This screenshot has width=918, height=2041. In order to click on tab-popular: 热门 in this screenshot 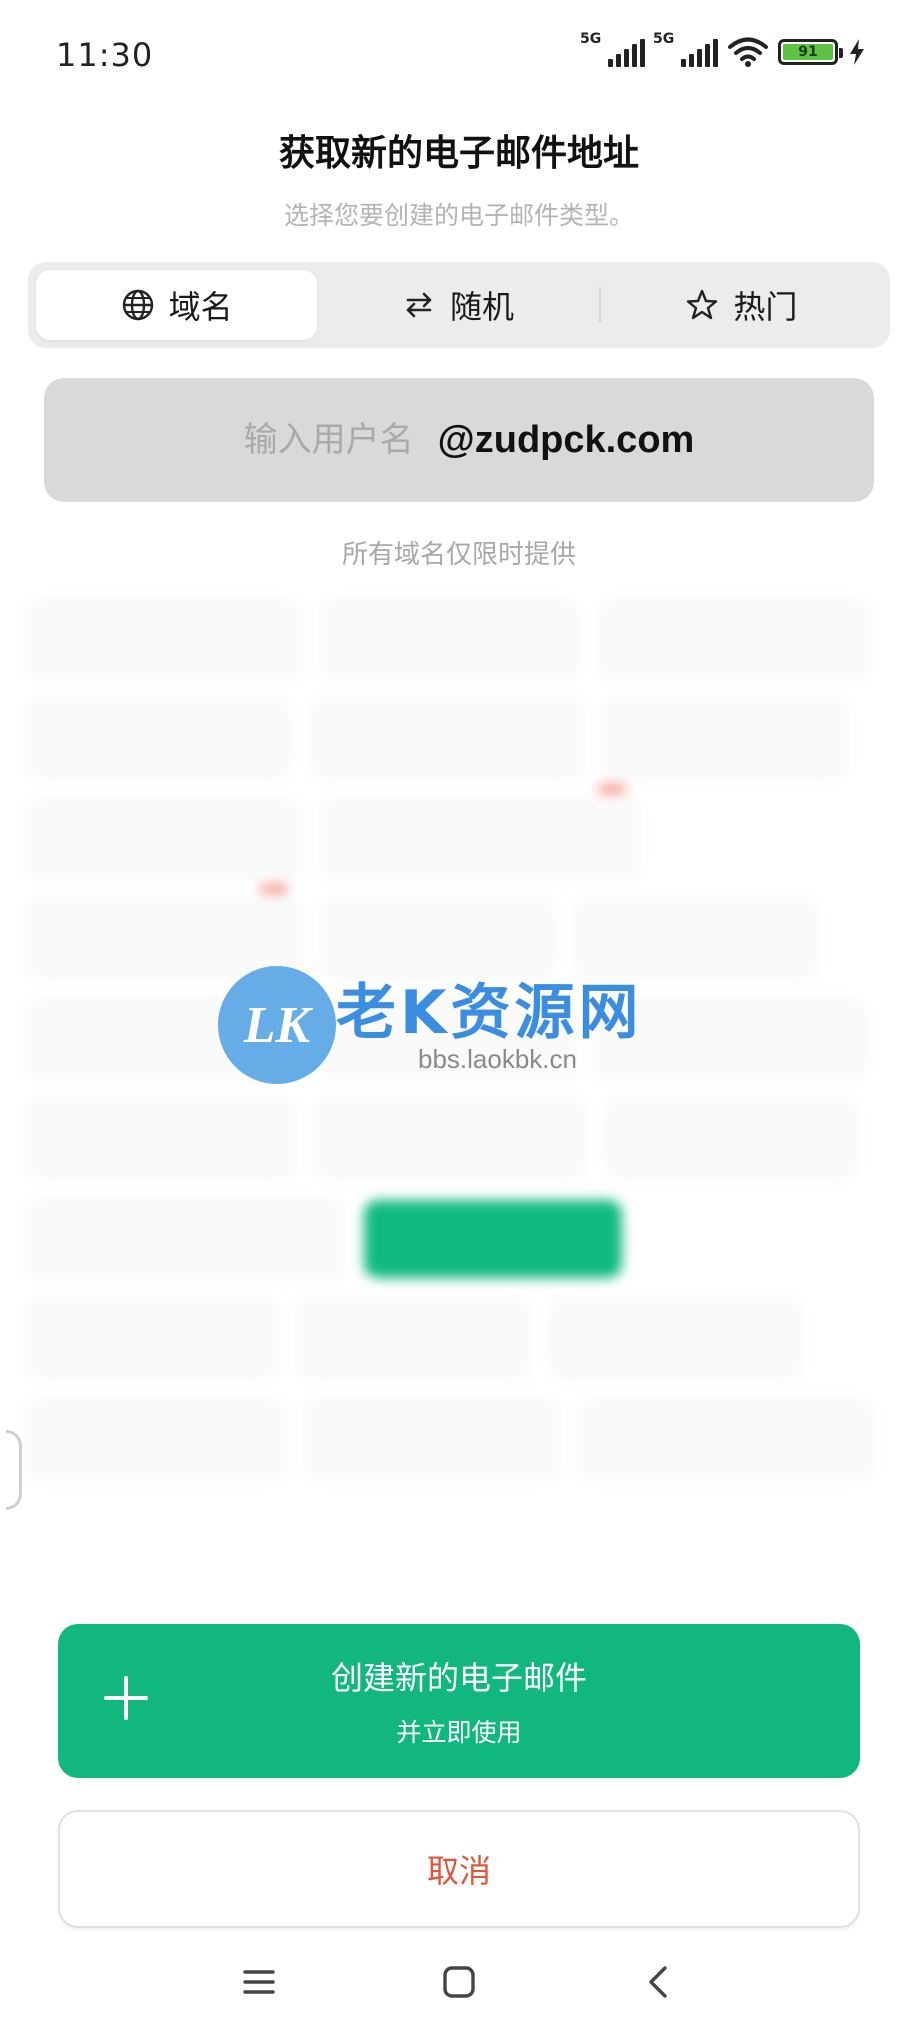, I will do `click(741, 305)`.